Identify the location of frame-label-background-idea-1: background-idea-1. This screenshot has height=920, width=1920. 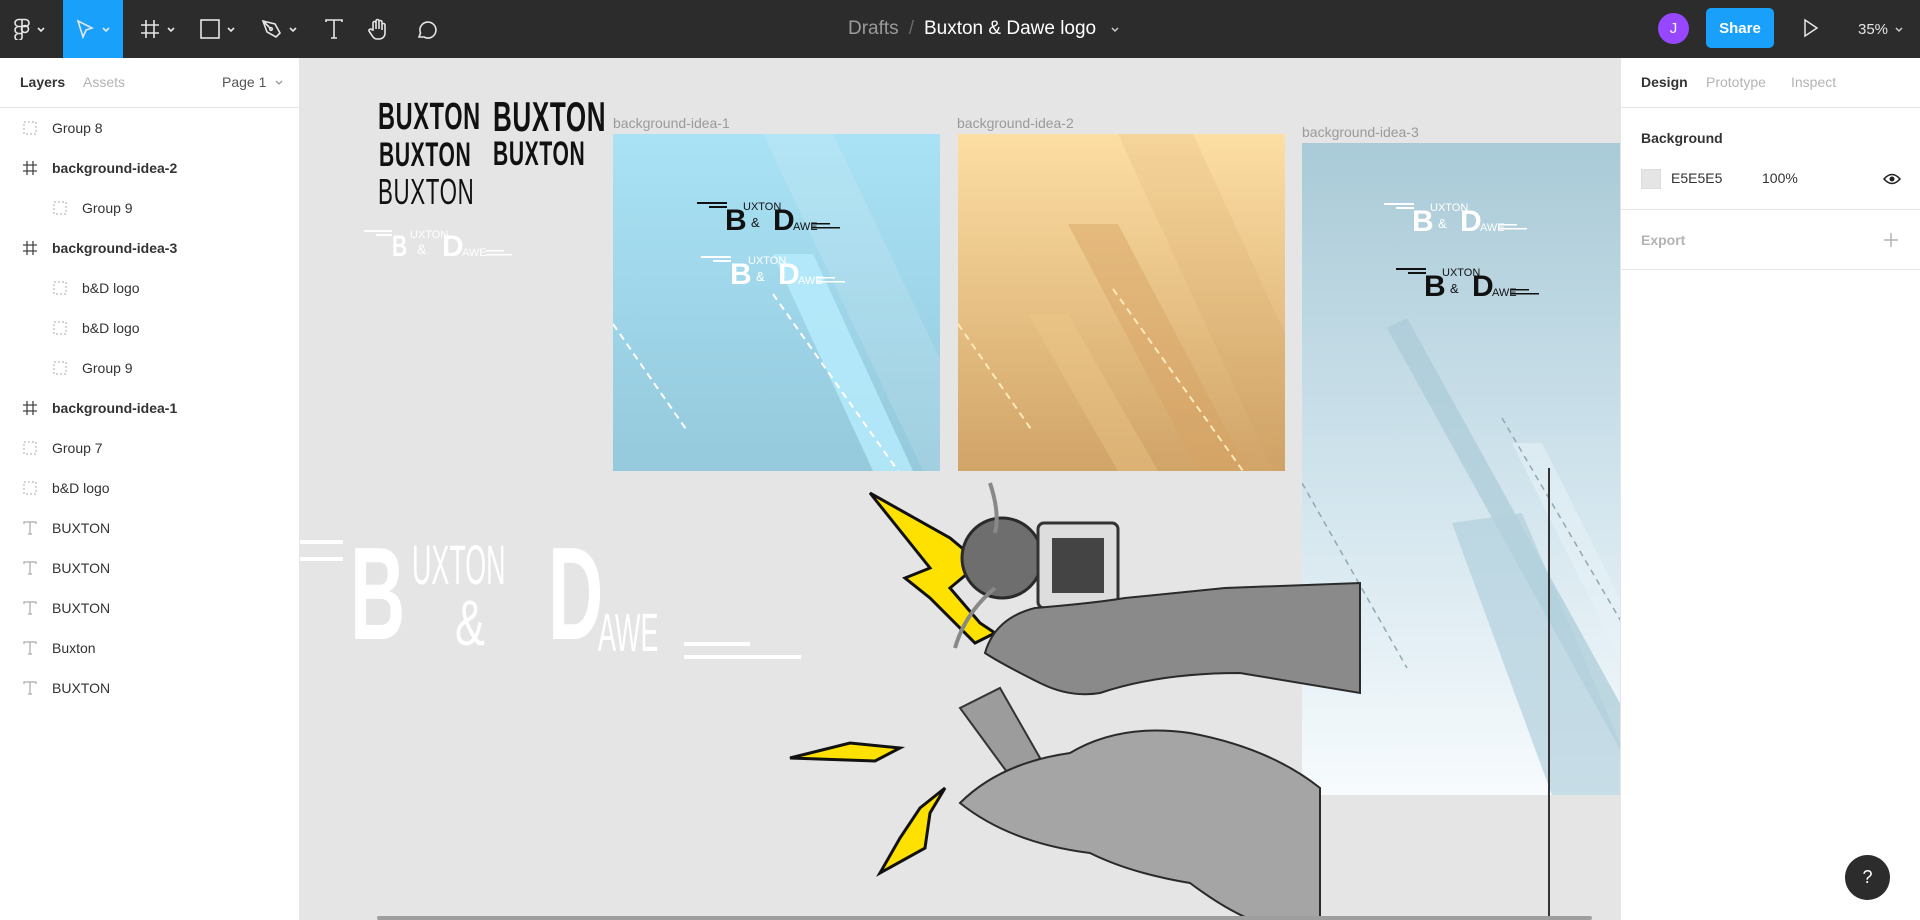
(671, 123).